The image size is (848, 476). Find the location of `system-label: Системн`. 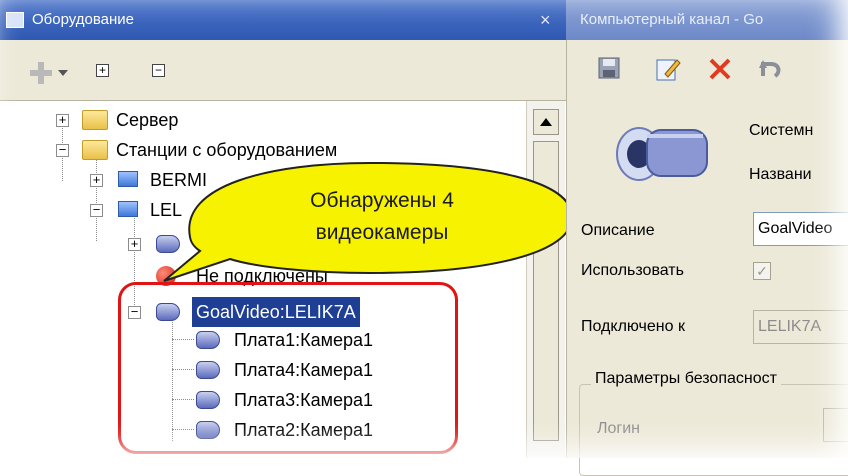

system-label: Системн is located at coordinates (781, 130).